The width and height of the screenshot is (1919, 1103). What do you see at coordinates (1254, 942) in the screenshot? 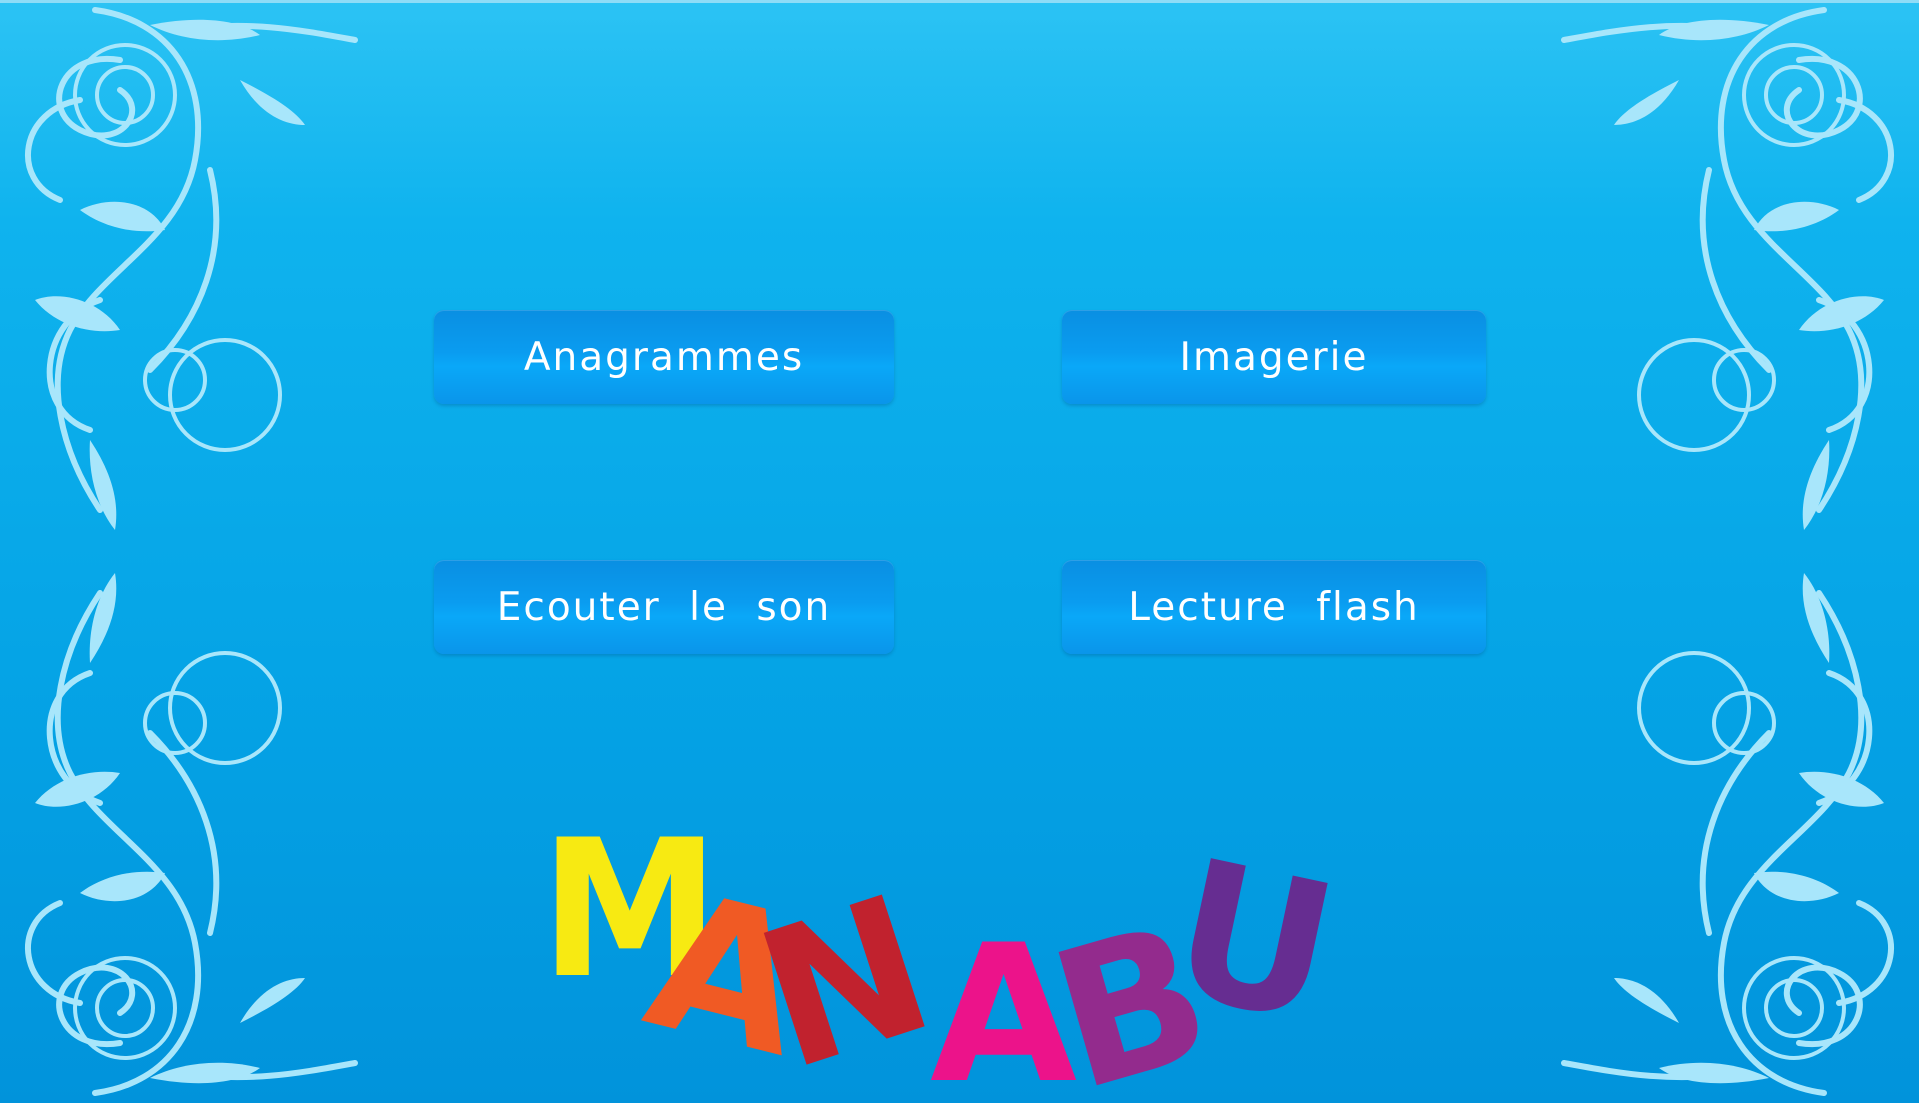
I see `logo-letter-u: U` at bounding box center [1254, 942].